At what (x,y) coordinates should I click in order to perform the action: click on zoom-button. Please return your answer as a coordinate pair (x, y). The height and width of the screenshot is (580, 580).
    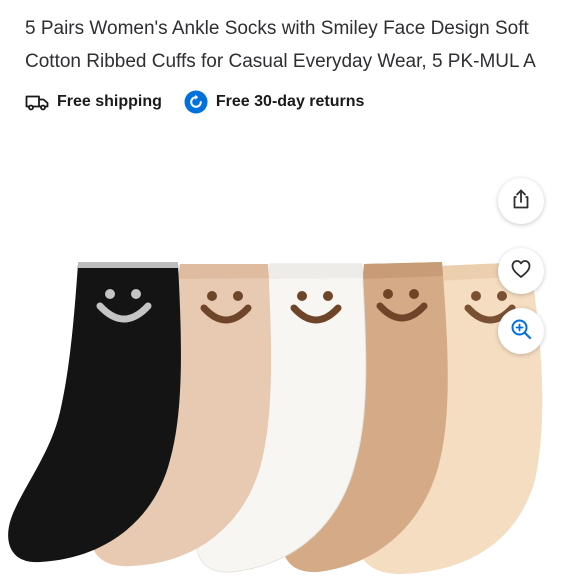
    Looking at the image, I should click on (521, 331).